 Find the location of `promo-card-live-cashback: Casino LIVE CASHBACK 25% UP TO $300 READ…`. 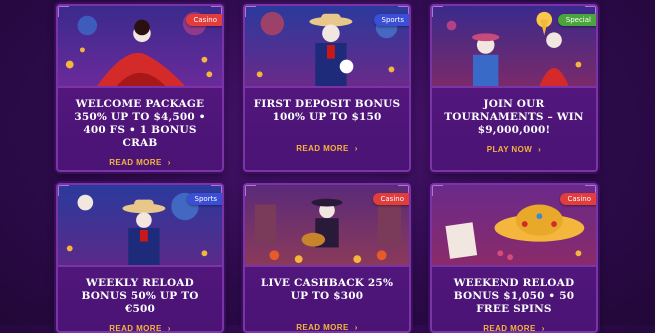

promo-card-live-cashback: Casino LIVE CASHBACK 25% UP TO $300 READ… is located at coordinates (327, 258).